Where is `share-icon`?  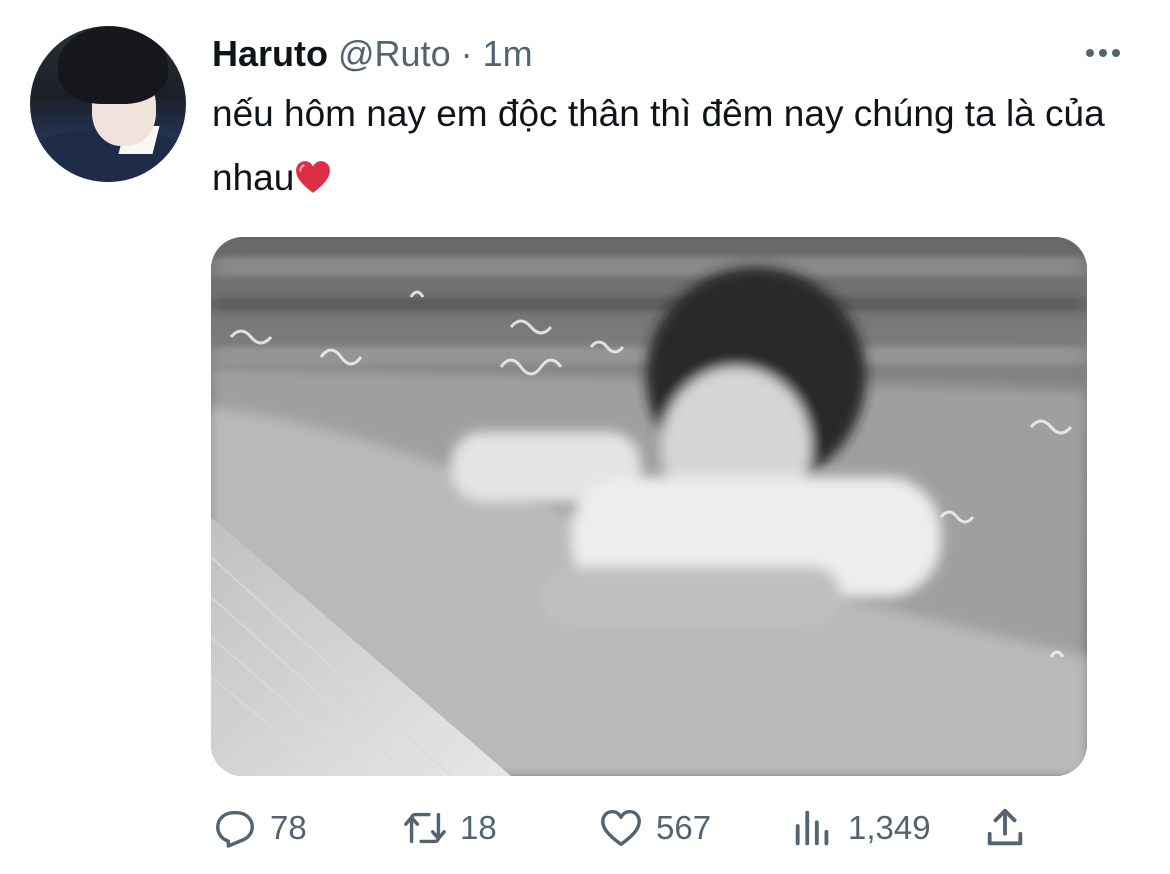 share-icon is located at coordinates (1005, 827).